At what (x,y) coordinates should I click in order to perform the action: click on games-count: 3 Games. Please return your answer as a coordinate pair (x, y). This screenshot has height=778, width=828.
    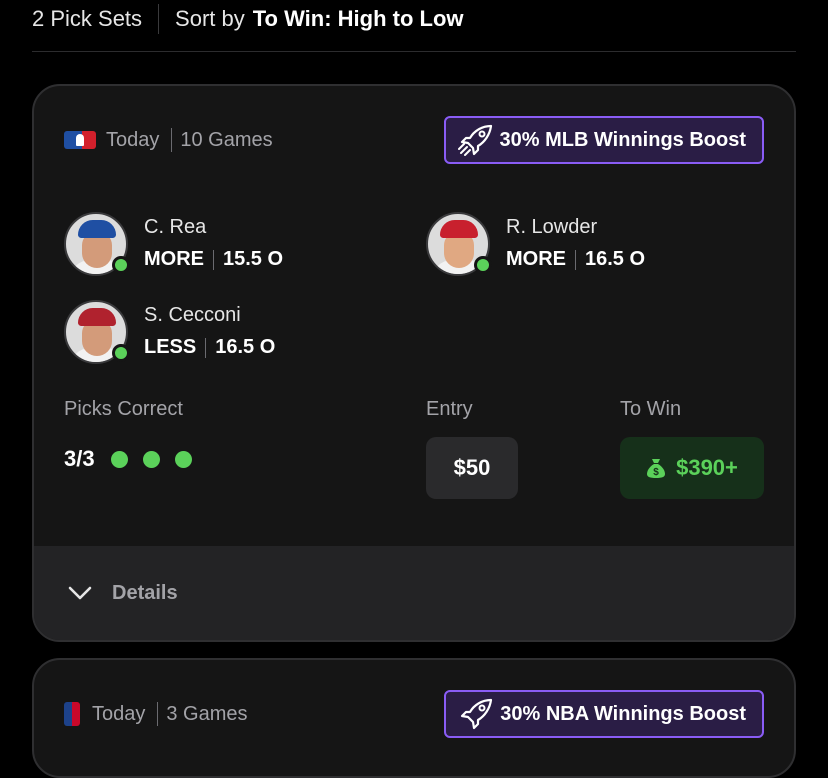
    Looking at the image, I should click on (207, 713).